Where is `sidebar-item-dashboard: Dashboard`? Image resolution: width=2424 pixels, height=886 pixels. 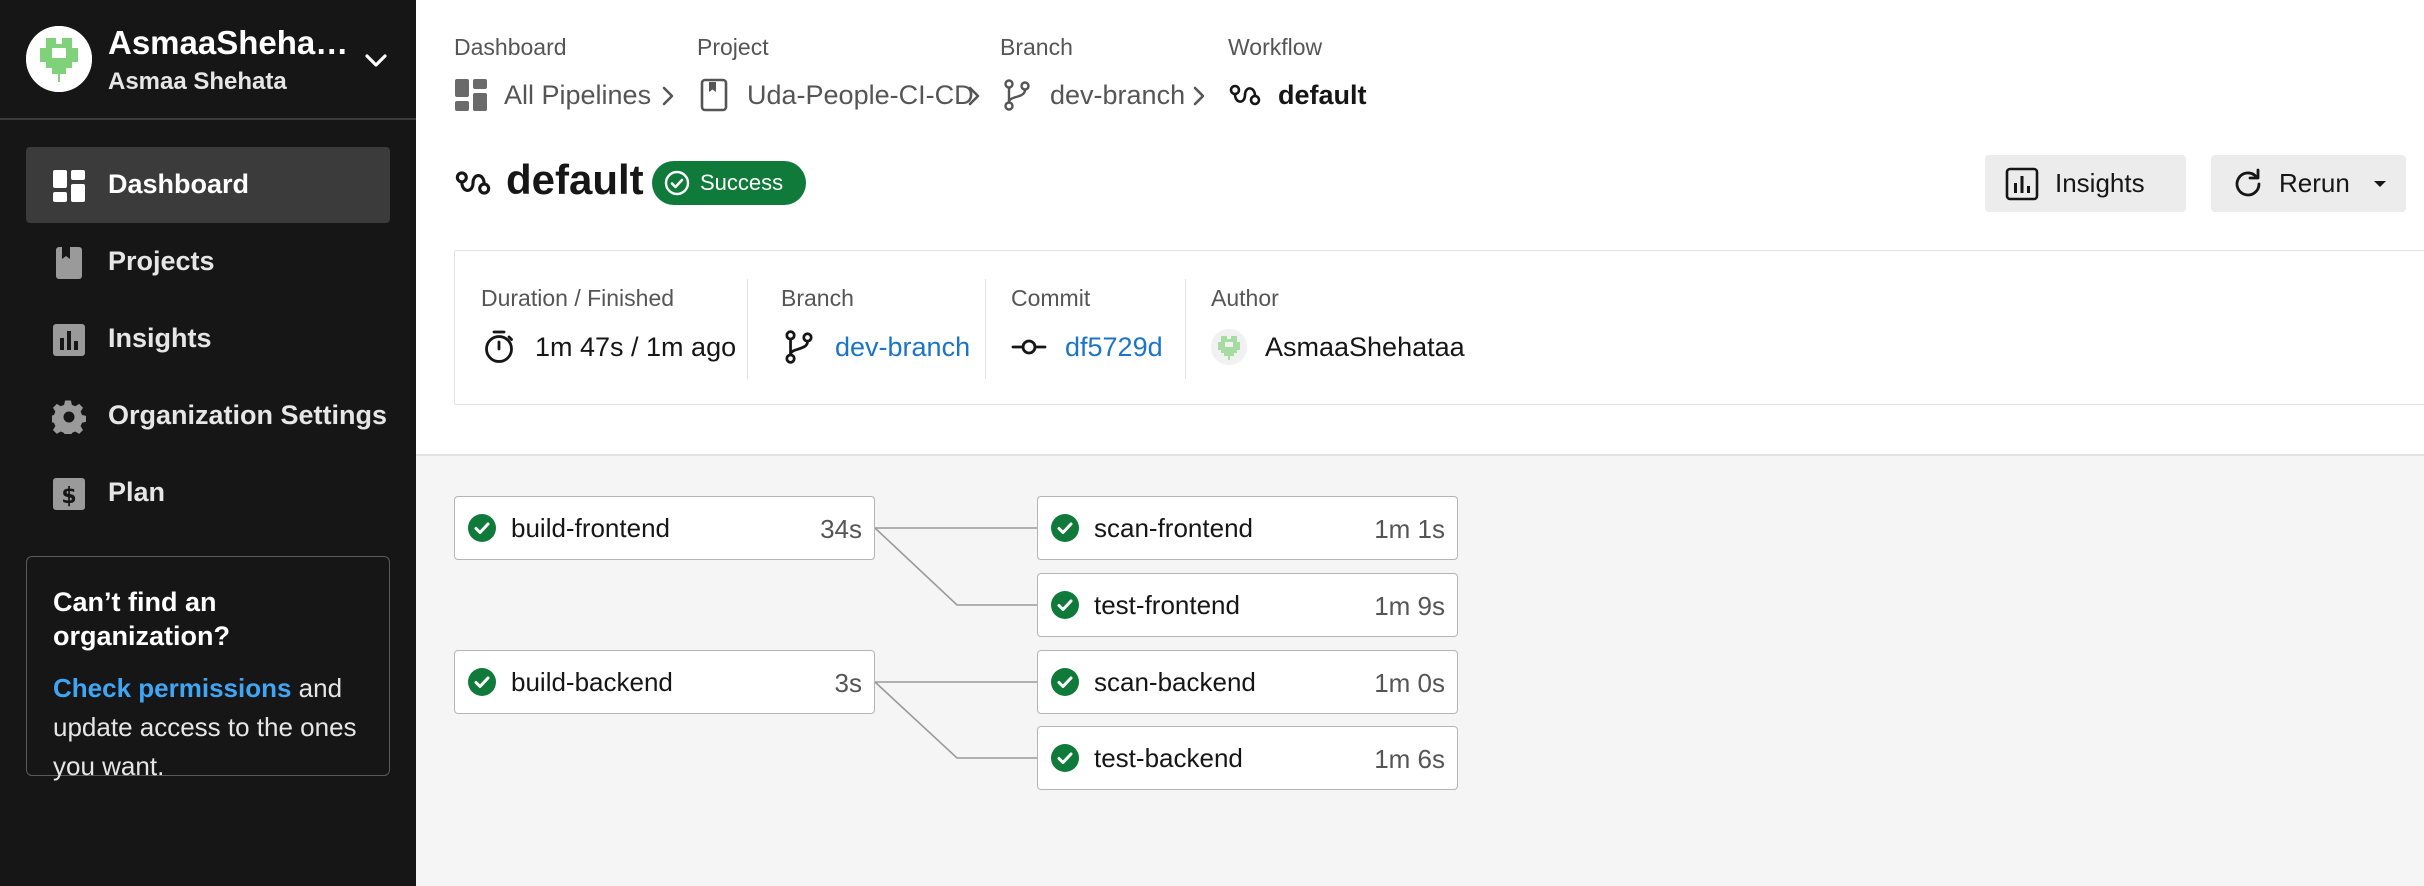 sidebar-item-dashboard: Dashboard is located at coordinates (208, 185).